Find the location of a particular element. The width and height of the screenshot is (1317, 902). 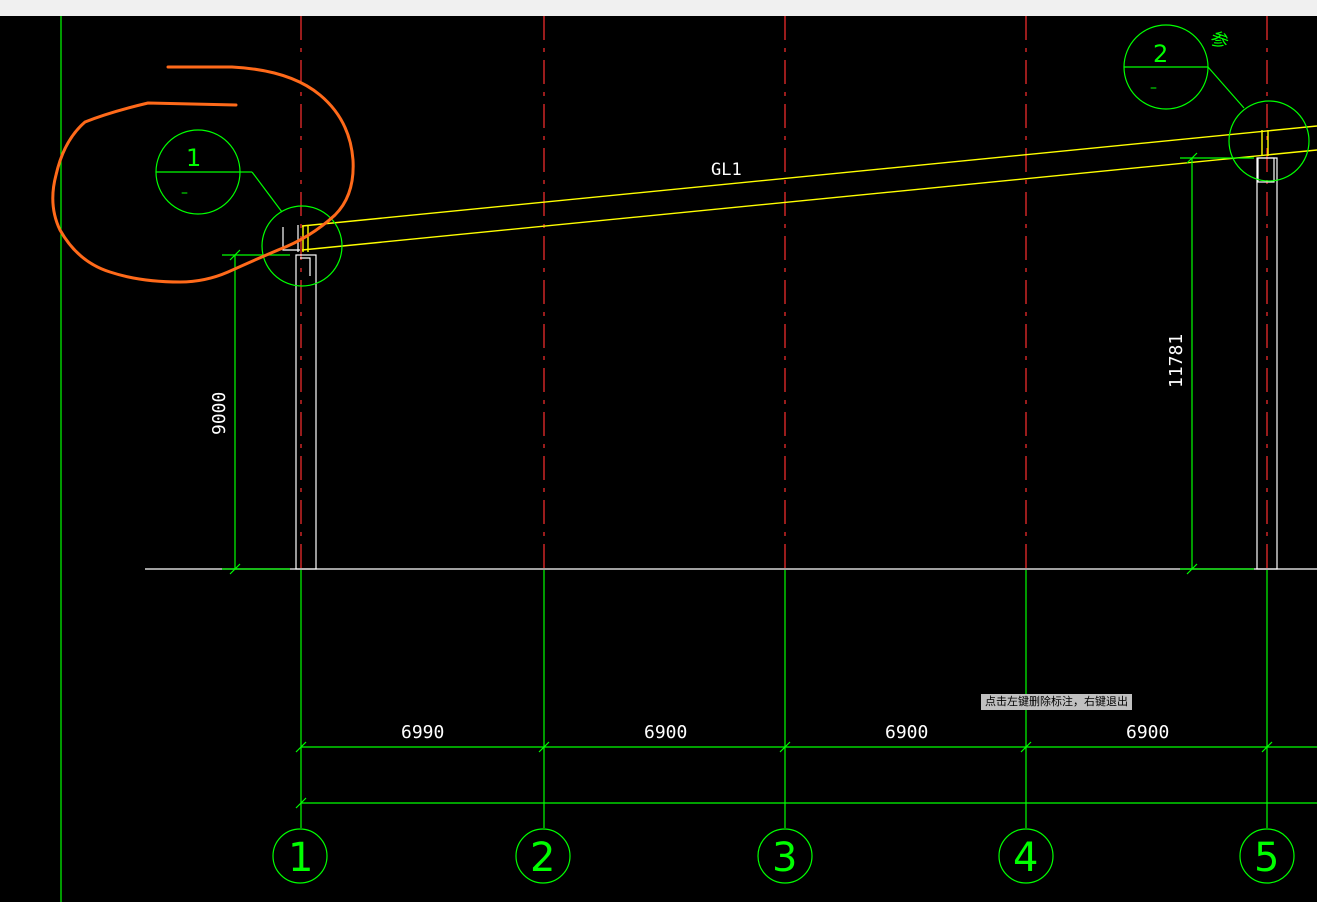

span-dimension-4: 6900 is located at coordinates (1147, 732).